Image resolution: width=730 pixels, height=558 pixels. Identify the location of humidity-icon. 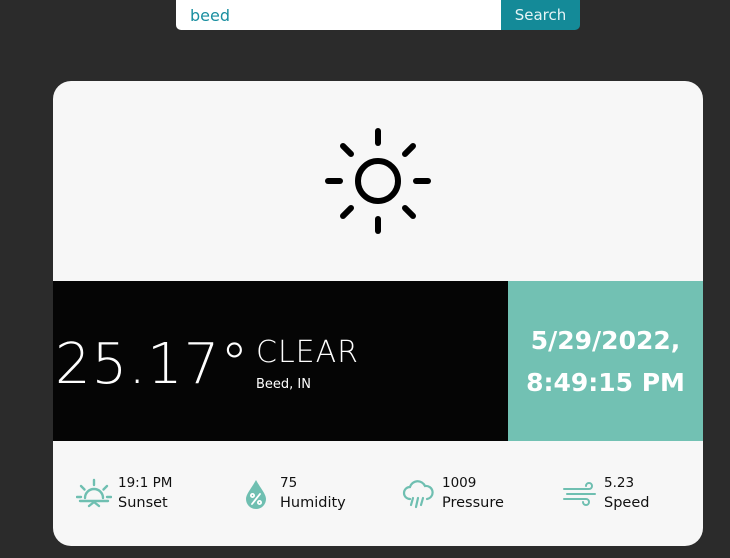
(256, 494).